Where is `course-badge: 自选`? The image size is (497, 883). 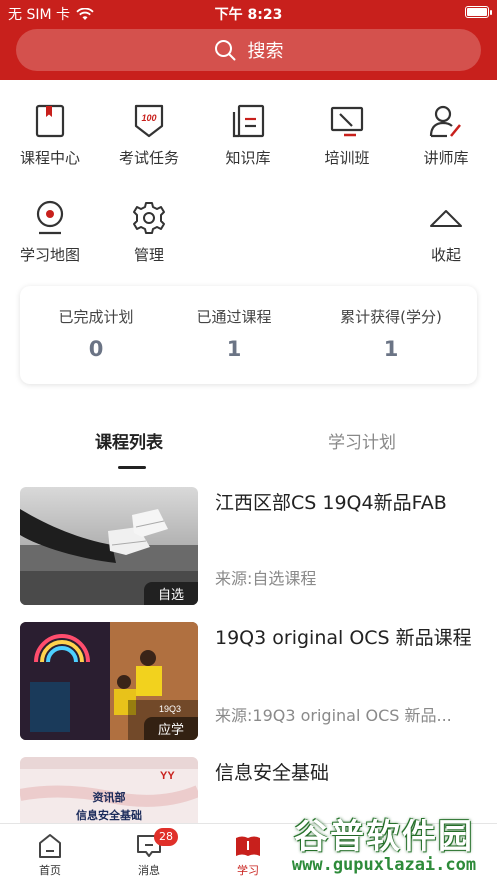
course-badge: 自选 is located at coordinates (170, 593).